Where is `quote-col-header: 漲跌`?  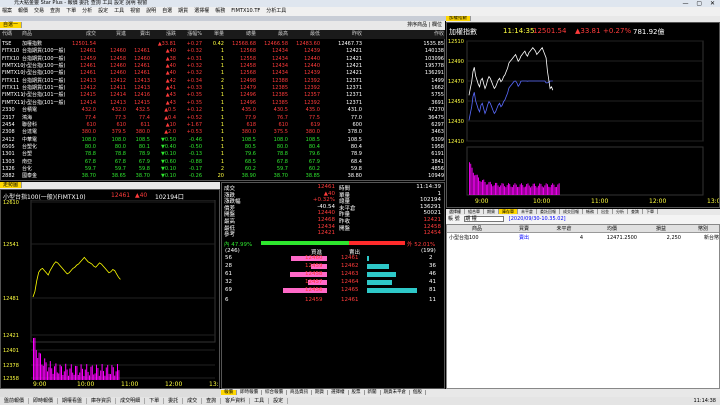 quote-col-header: 漲跌 is located at coordinates (164, 34).